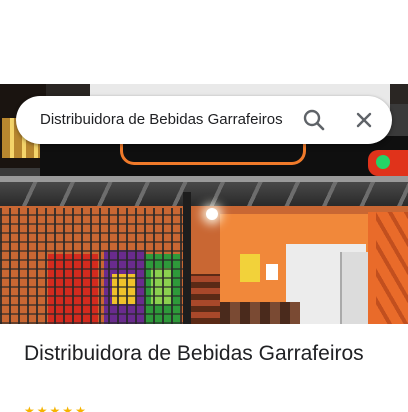  I want to click on shelf, so click(205, 299).